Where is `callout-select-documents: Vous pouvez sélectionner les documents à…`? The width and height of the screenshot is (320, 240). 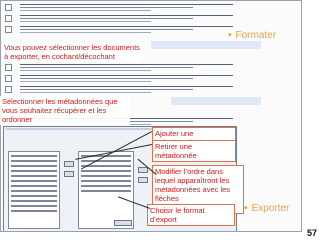 callout-select-documents: Vous pouvez sélectionner les documents à… is located at coordinates (72, 52).